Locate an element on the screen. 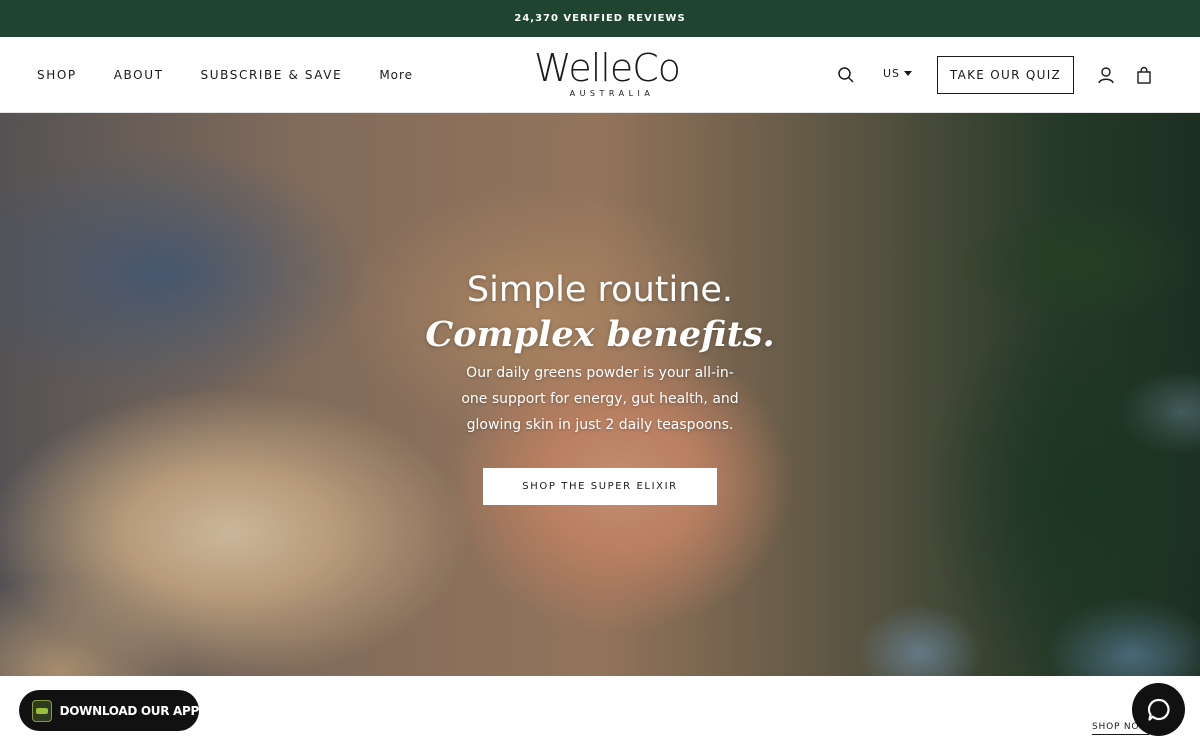 The image size is (1200, 750). hero-headline-italic: Complex benefits. is located at coordinates (600, 334).